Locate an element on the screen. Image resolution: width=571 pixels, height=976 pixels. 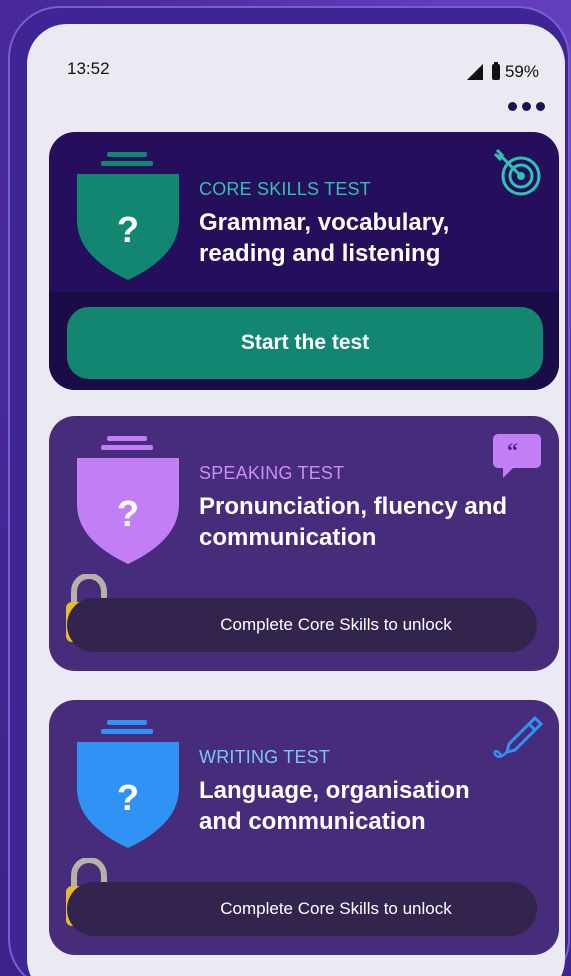
card-title: Pronunciation, fluency and communication is located at coordinates (353, 522).